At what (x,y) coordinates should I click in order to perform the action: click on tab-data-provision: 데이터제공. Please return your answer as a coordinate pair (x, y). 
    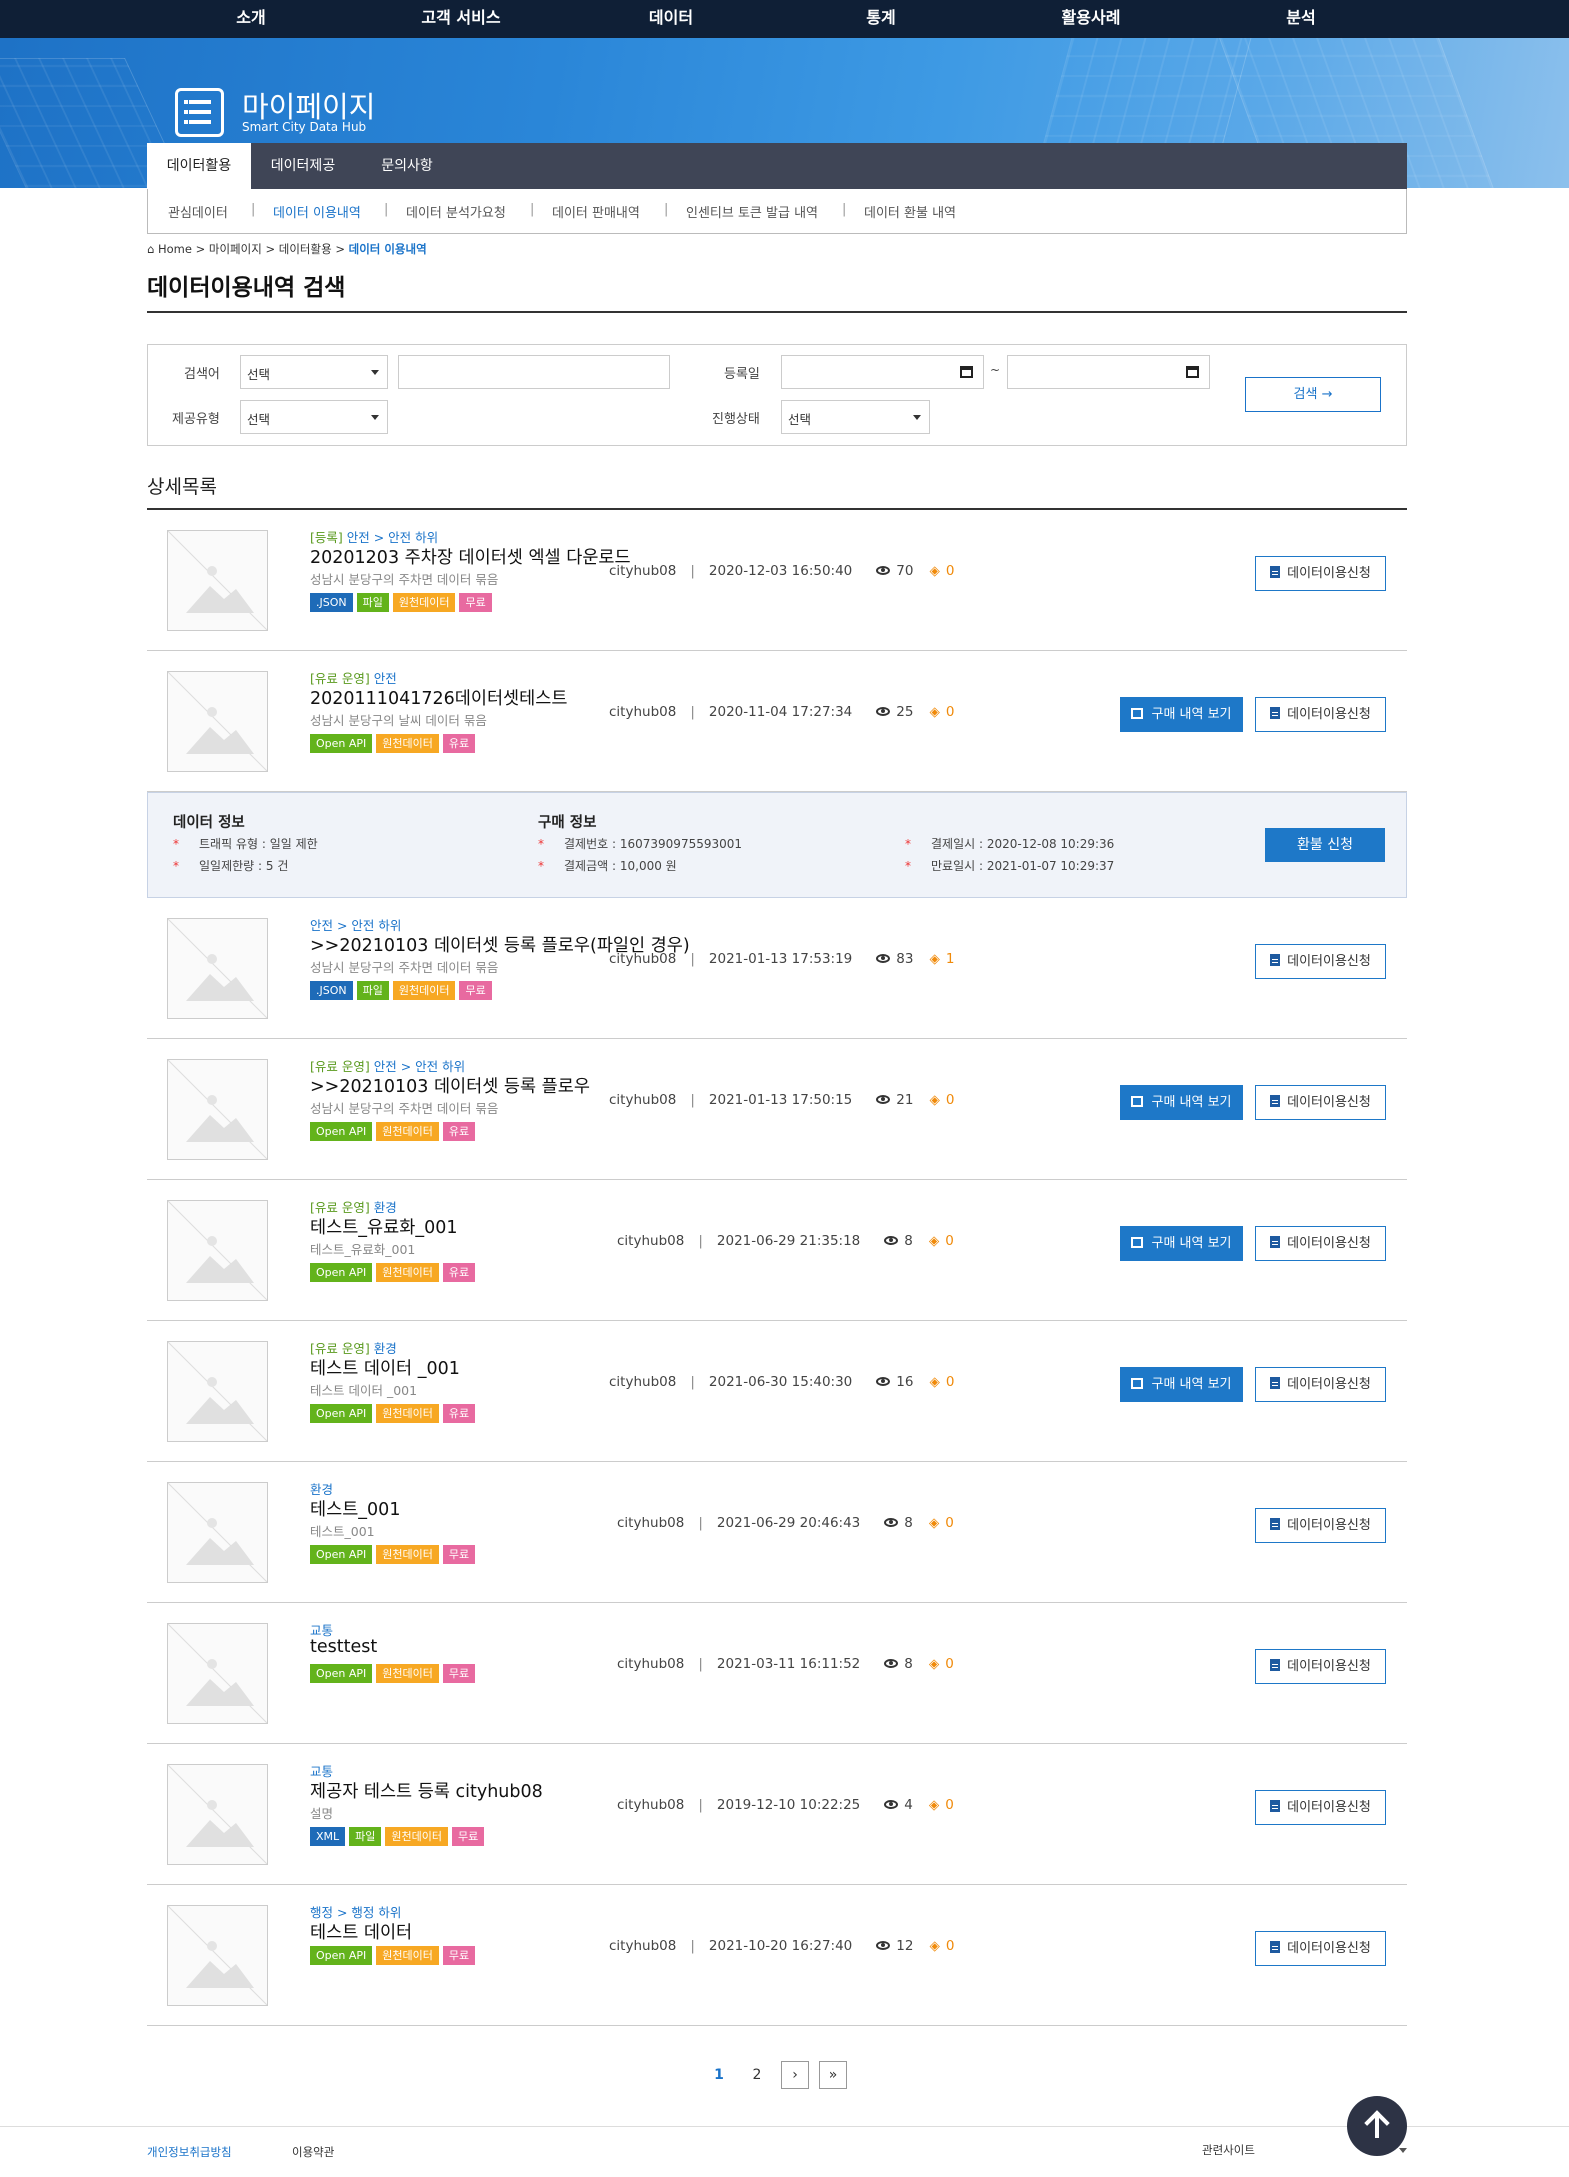
    Looking at the image, I should click on (303, 166).